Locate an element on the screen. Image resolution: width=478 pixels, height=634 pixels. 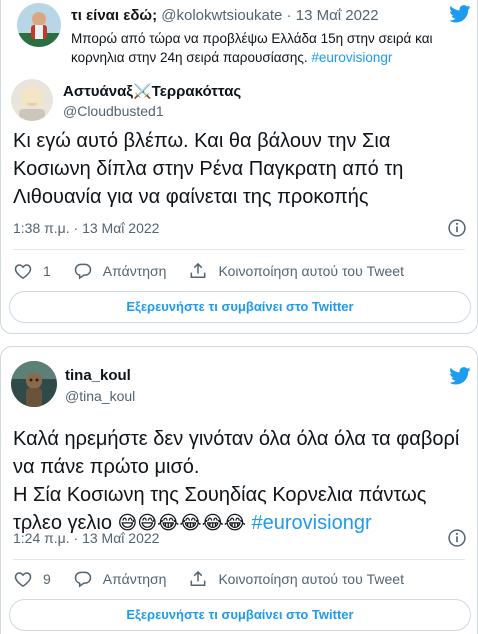
tweet2-divider is located at coordinates (239, 559).